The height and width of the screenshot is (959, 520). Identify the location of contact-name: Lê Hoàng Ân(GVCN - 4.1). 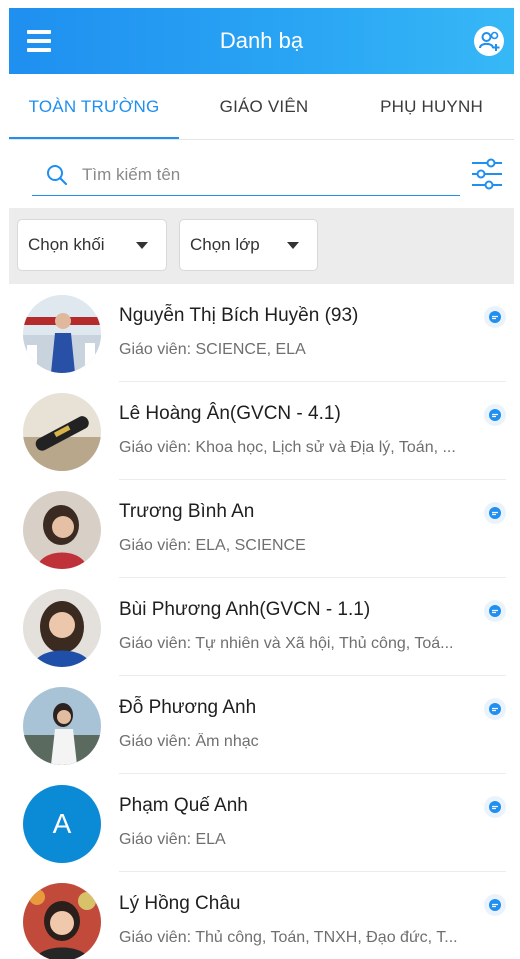
(230, 413).